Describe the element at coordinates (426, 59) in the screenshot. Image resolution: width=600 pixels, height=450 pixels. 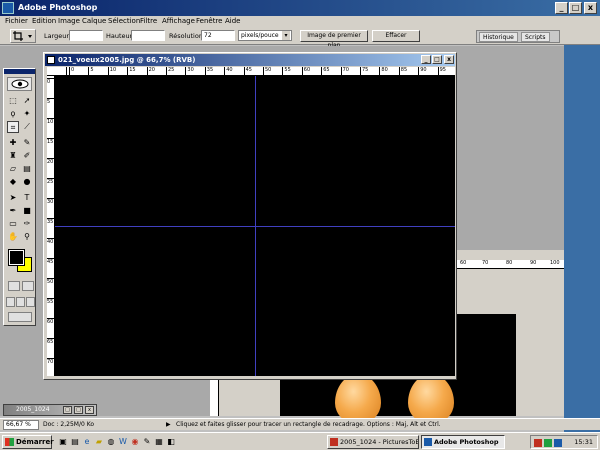
I see `doc-minimize-button: _` at that location.